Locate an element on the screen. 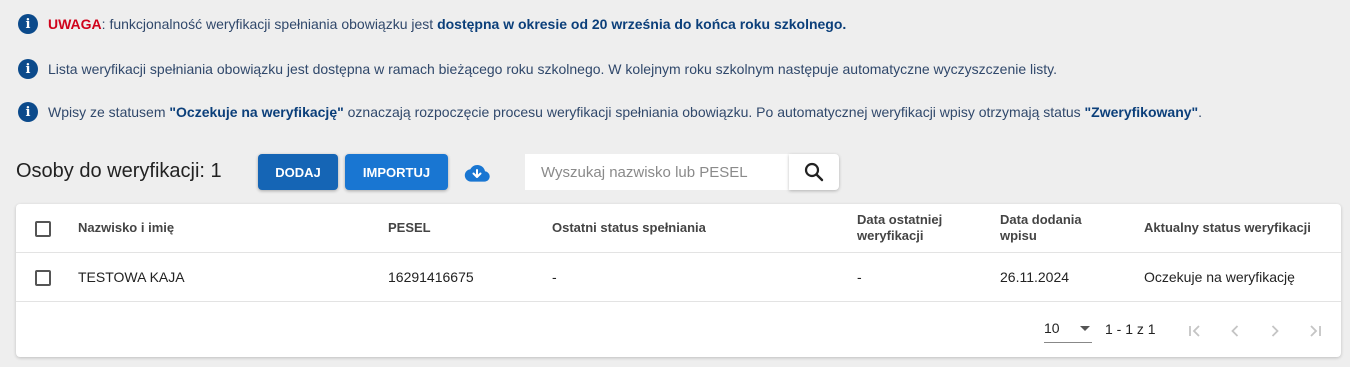 The height and width of the screenshot is (367, 1350). previous-page-icon is located at coordinates (1235, 331).